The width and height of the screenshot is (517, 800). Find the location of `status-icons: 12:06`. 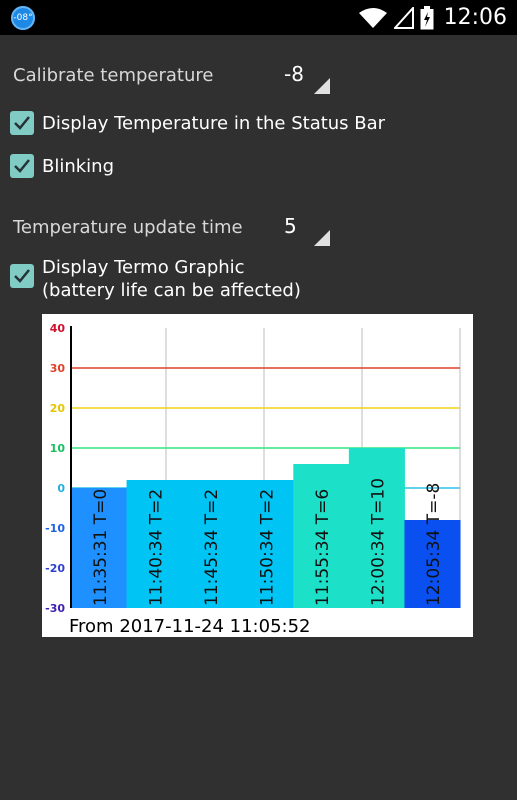

status-icons: 12:06 is located at coordinates (432, 17).